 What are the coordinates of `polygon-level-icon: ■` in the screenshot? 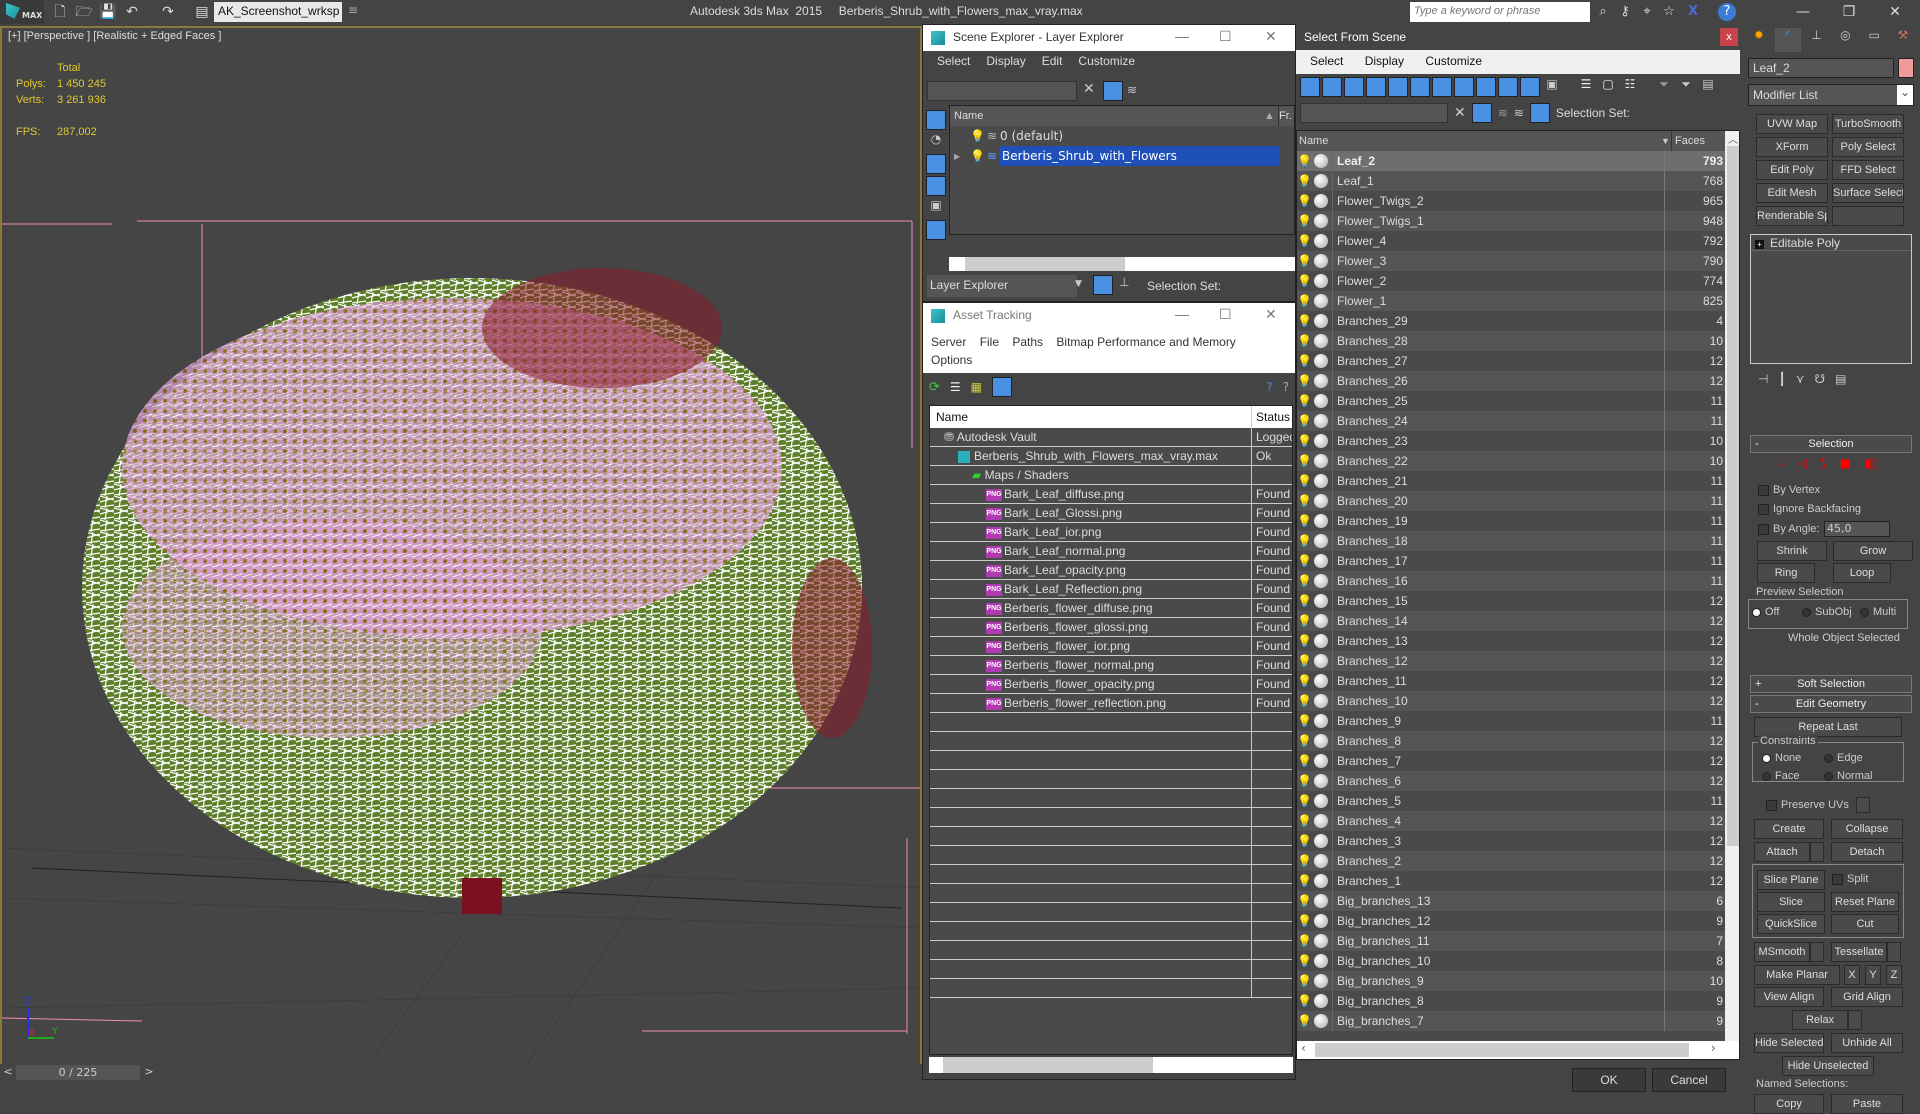 It's located at (1845, 464).